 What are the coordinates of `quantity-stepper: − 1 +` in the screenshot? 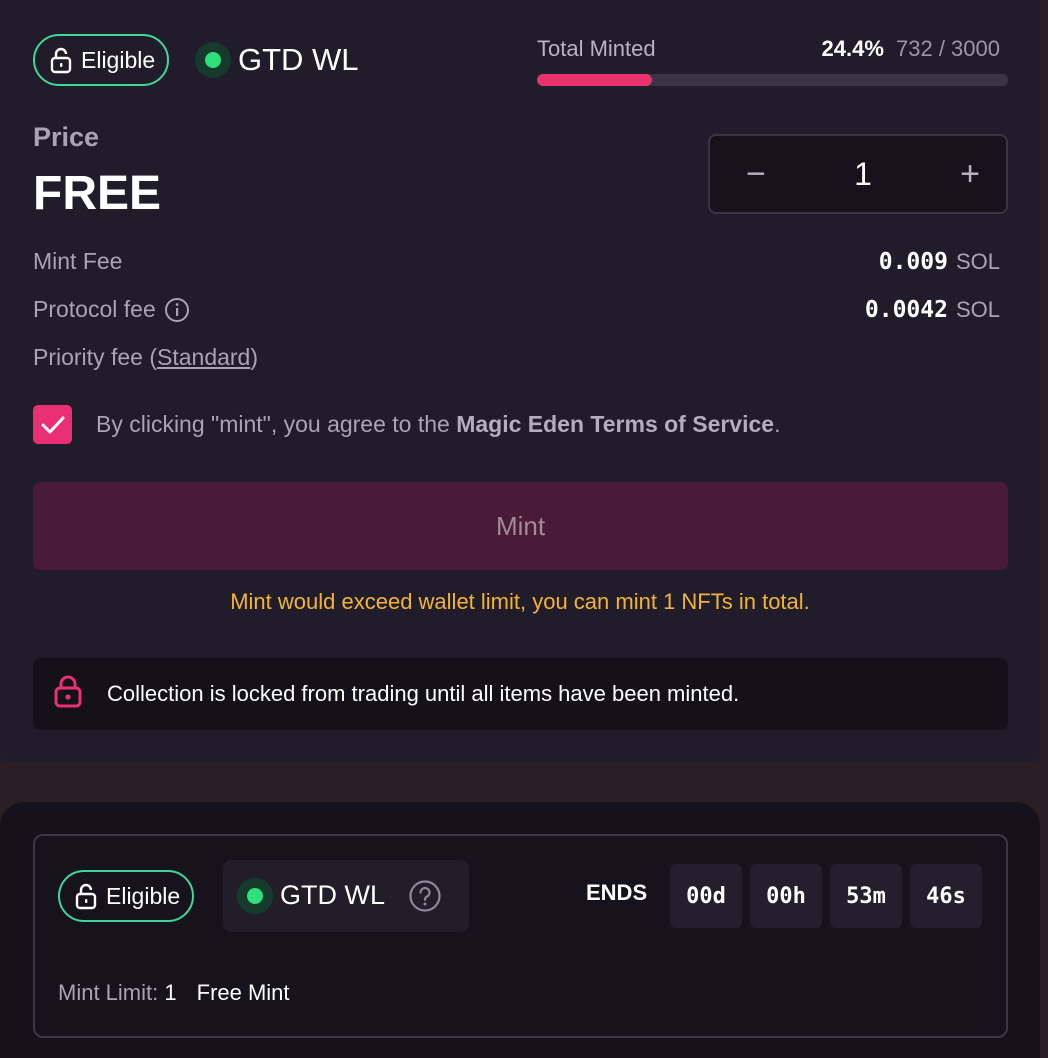 It's located at (858, 174).